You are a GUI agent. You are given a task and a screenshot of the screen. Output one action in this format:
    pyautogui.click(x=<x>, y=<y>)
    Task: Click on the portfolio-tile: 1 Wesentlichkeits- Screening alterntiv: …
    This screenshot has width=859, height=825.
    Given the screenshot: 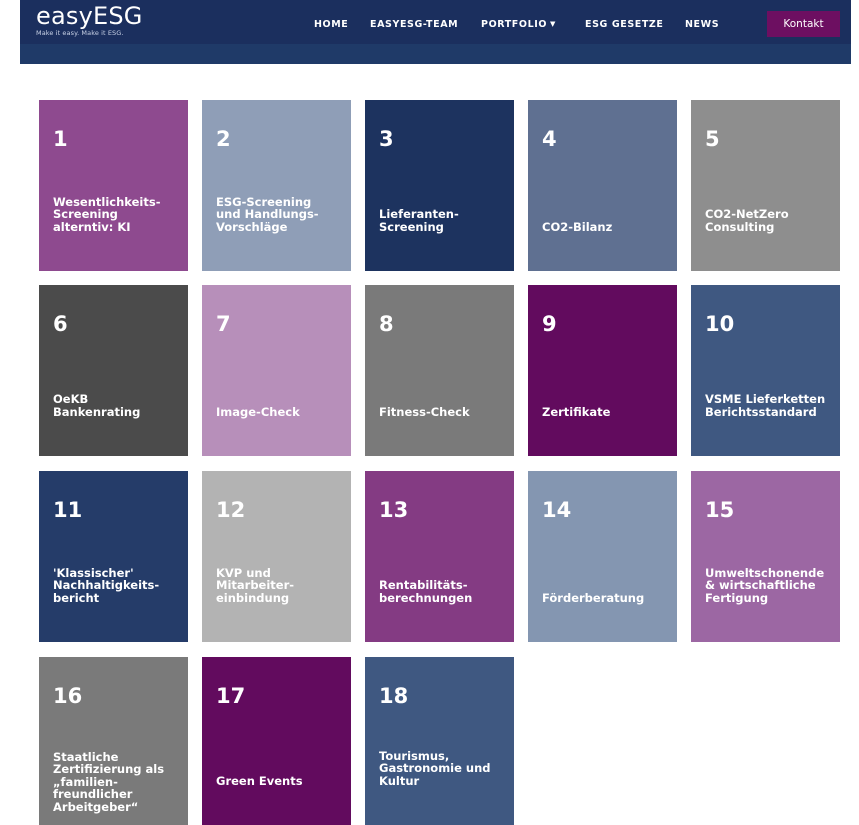 What is the action you would take?
    pyautogui.click(x=113, y=185)
    